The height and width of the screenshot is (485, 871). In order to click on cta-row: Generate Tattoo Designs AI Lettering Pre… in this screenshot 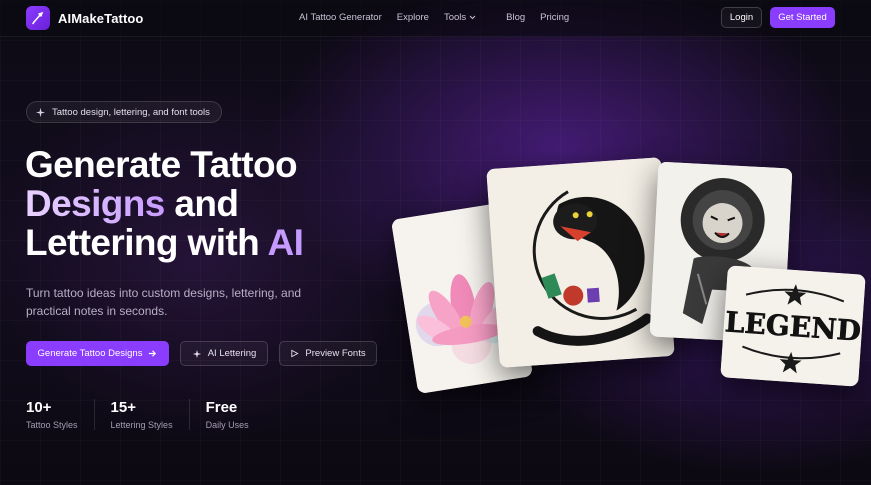, I will do `click(201, 353)`.